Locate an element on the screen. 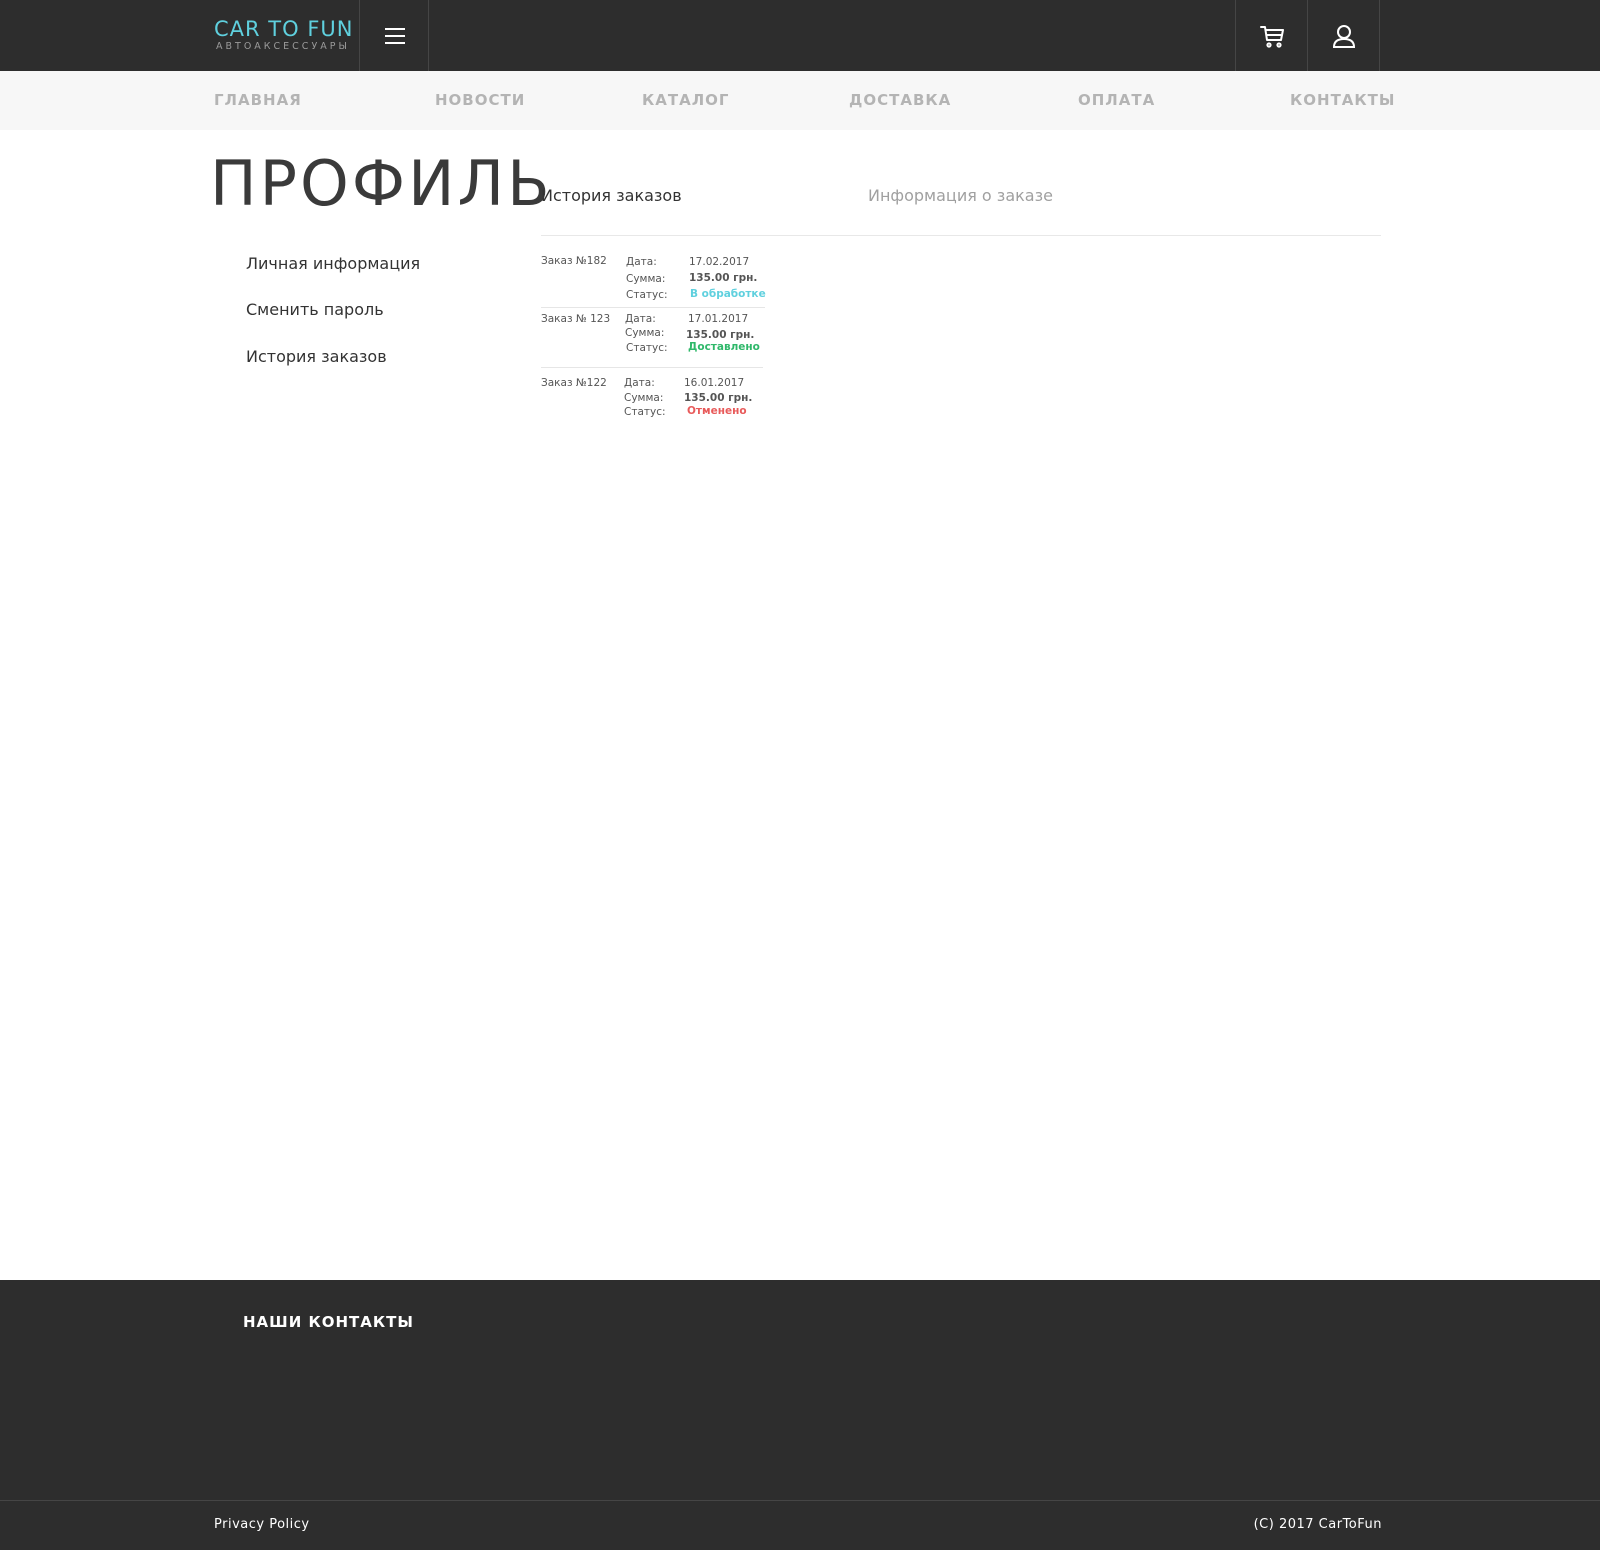 This screenshot has width=1600, height=1550. order-date: 17.02.2017 is located at coordinates (719, 262).